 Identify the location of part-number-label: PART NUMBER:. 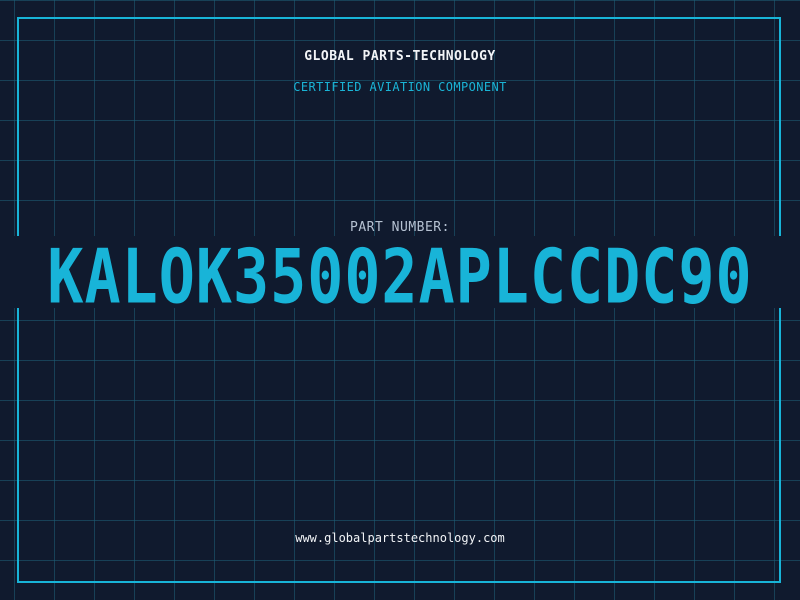
(400, 227).